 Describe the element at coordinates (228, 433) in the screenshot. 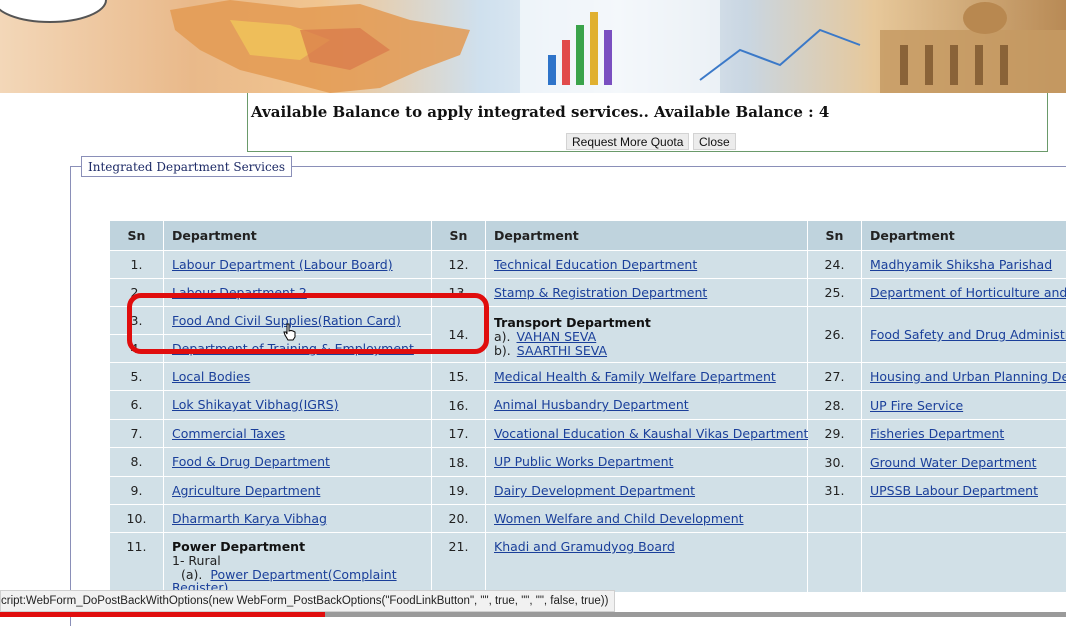

I see `department-link: Commercial Taxes` at that location.